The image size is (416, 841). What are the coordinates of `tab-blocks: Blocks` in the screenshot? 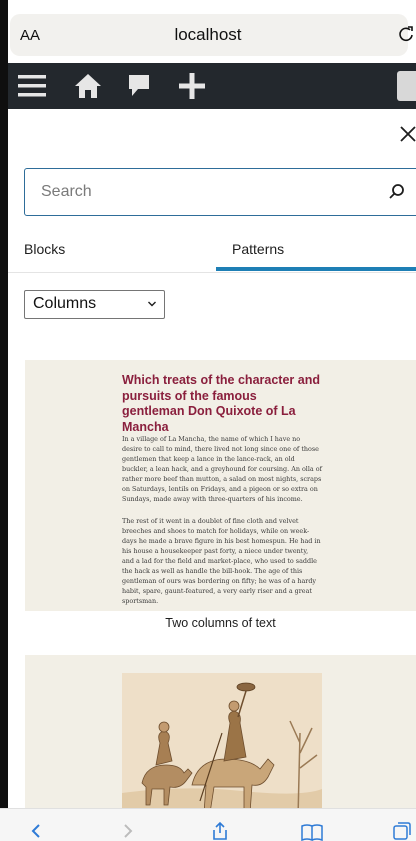 It's located at (44, 249).